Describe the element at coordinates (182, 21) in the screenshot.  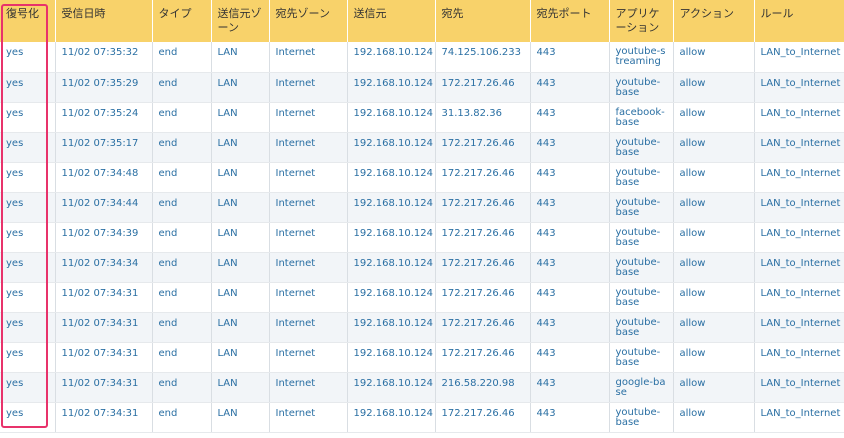
I see `column-header-type: タイプ` at that location.